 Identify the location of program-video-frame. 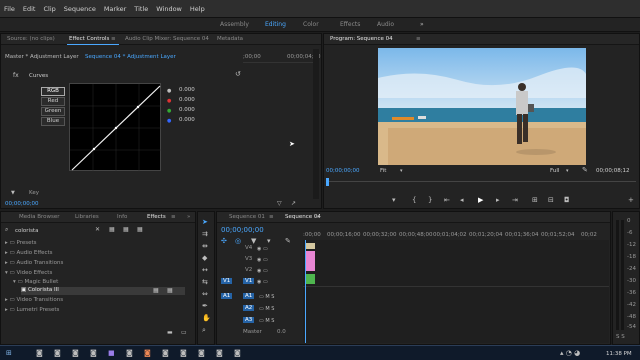
(482, 106).